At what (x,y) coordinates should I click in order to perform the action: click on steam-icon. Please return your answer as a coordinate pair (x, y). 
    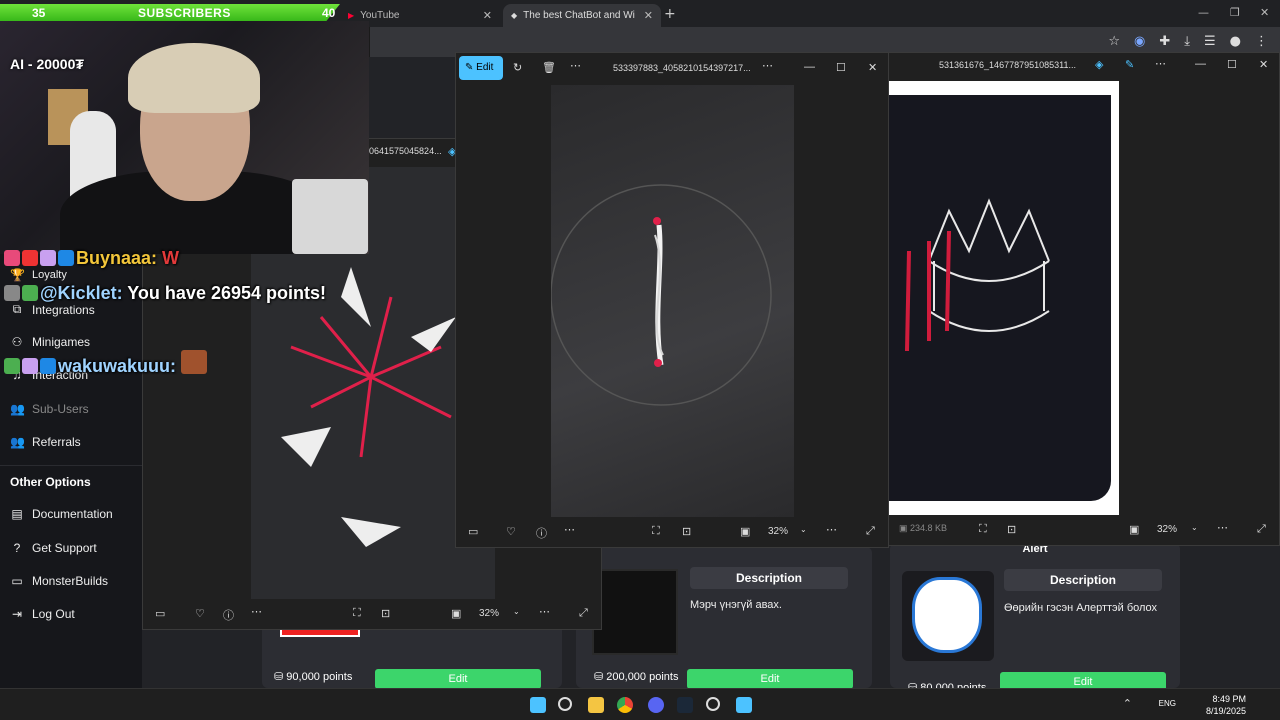
    Looking at the image, I should click on (685, 705).